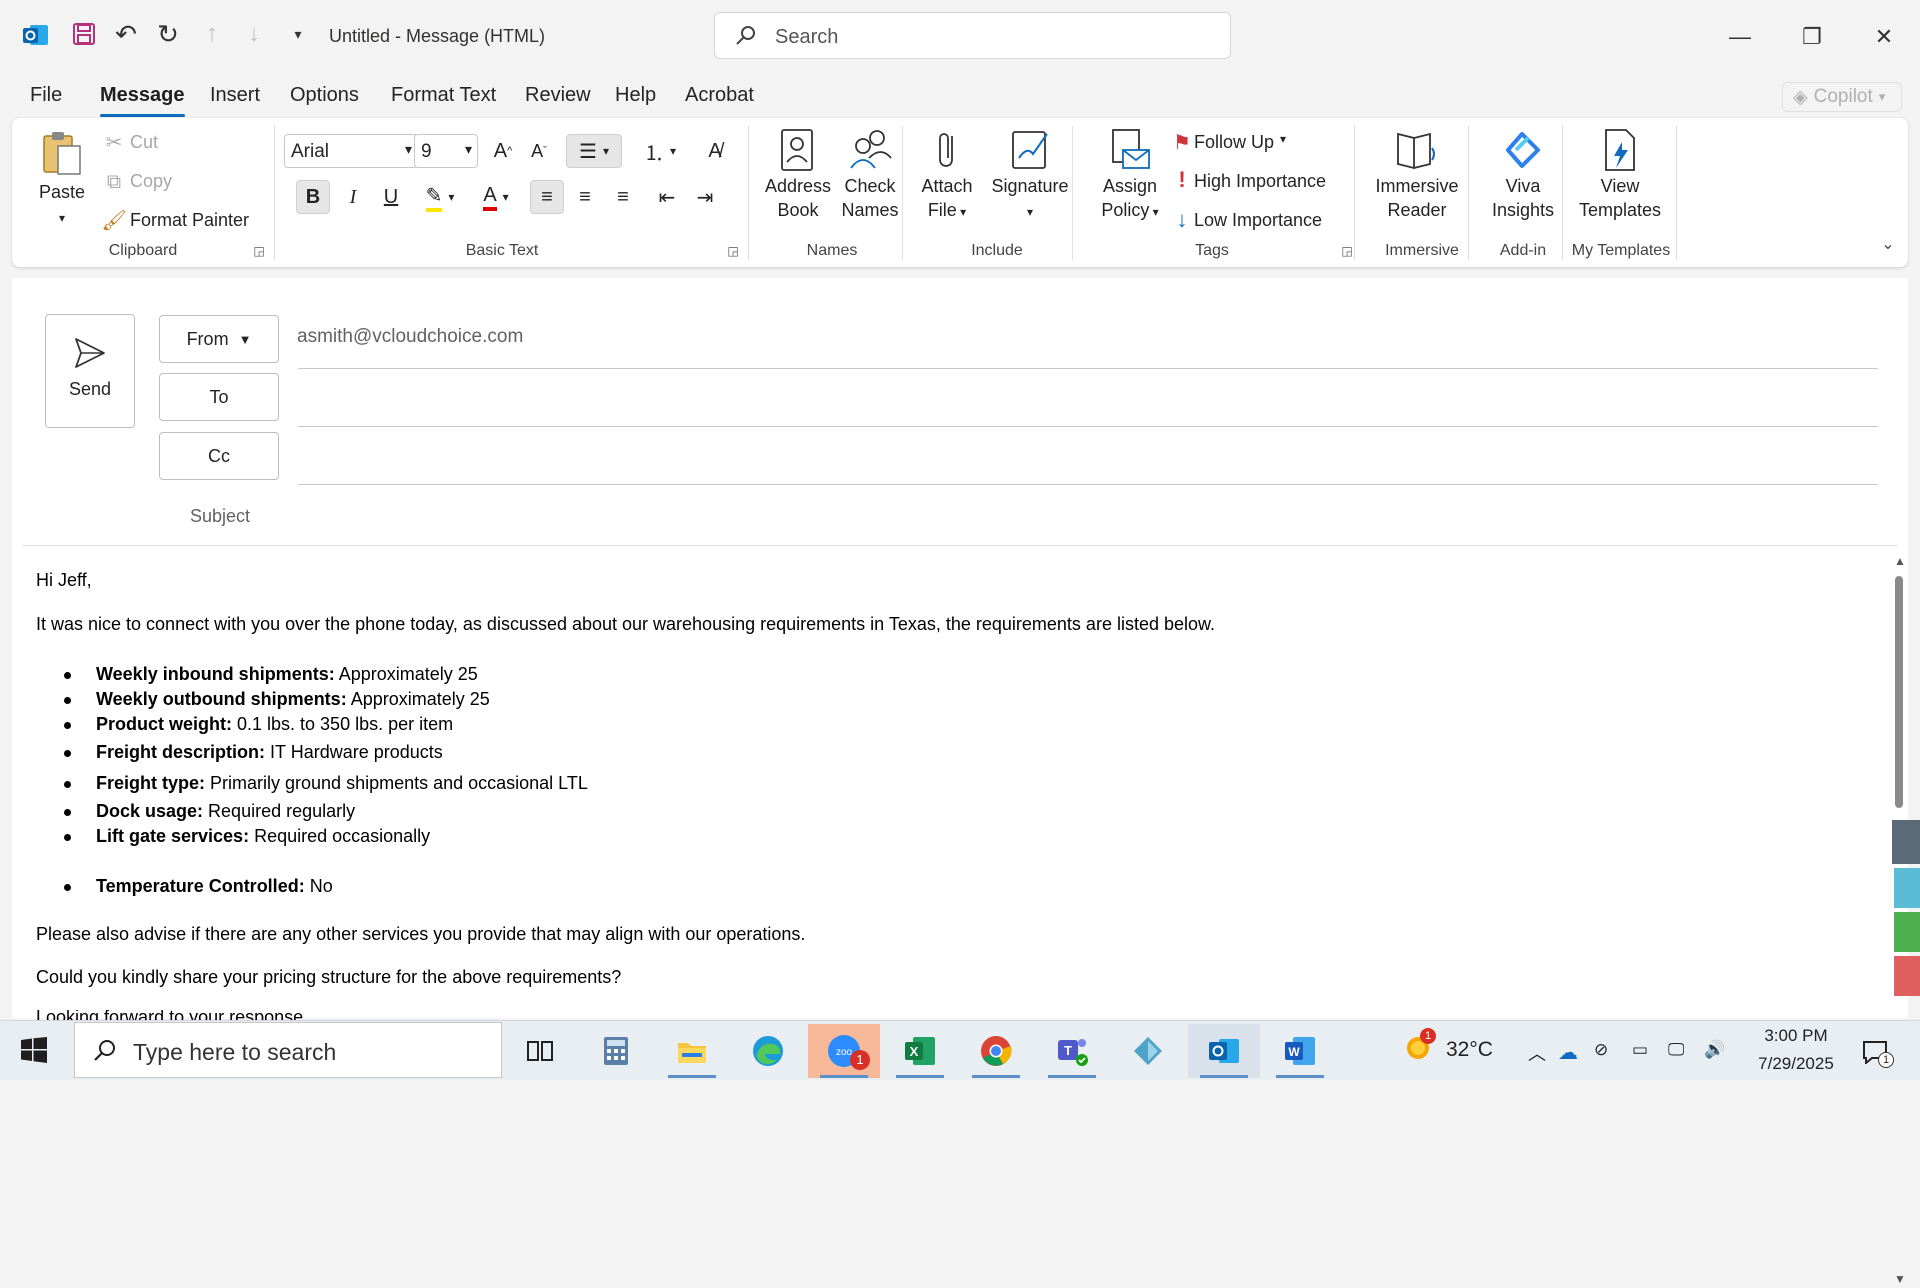 This screenshot has height=1288, width=1920. Describe the element at coordinates (1130, 176) in the screenshot. I see `assign-policy-button: Assign Policy ▾` at that location.